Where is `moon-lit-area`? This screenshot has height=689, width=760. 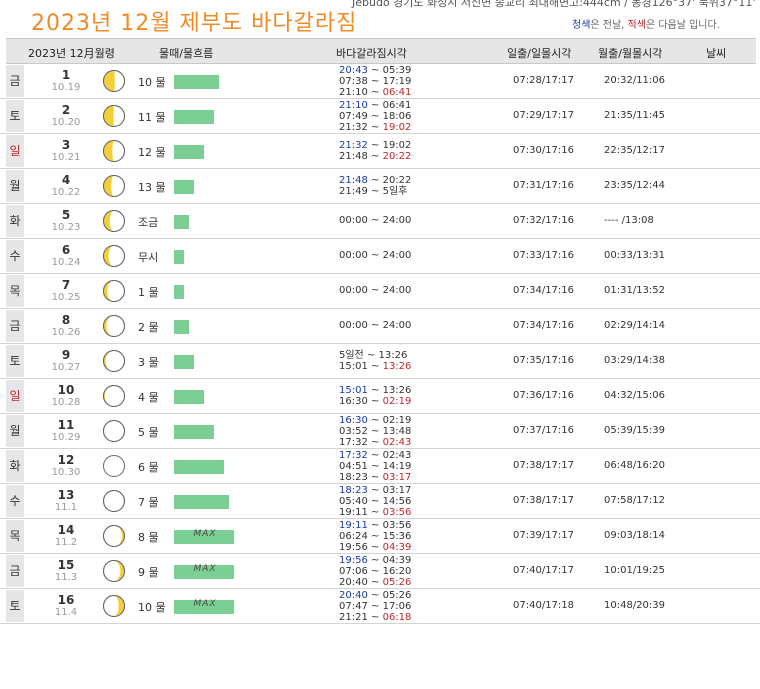 moon-lit-area is located at coordinates (108, 116).